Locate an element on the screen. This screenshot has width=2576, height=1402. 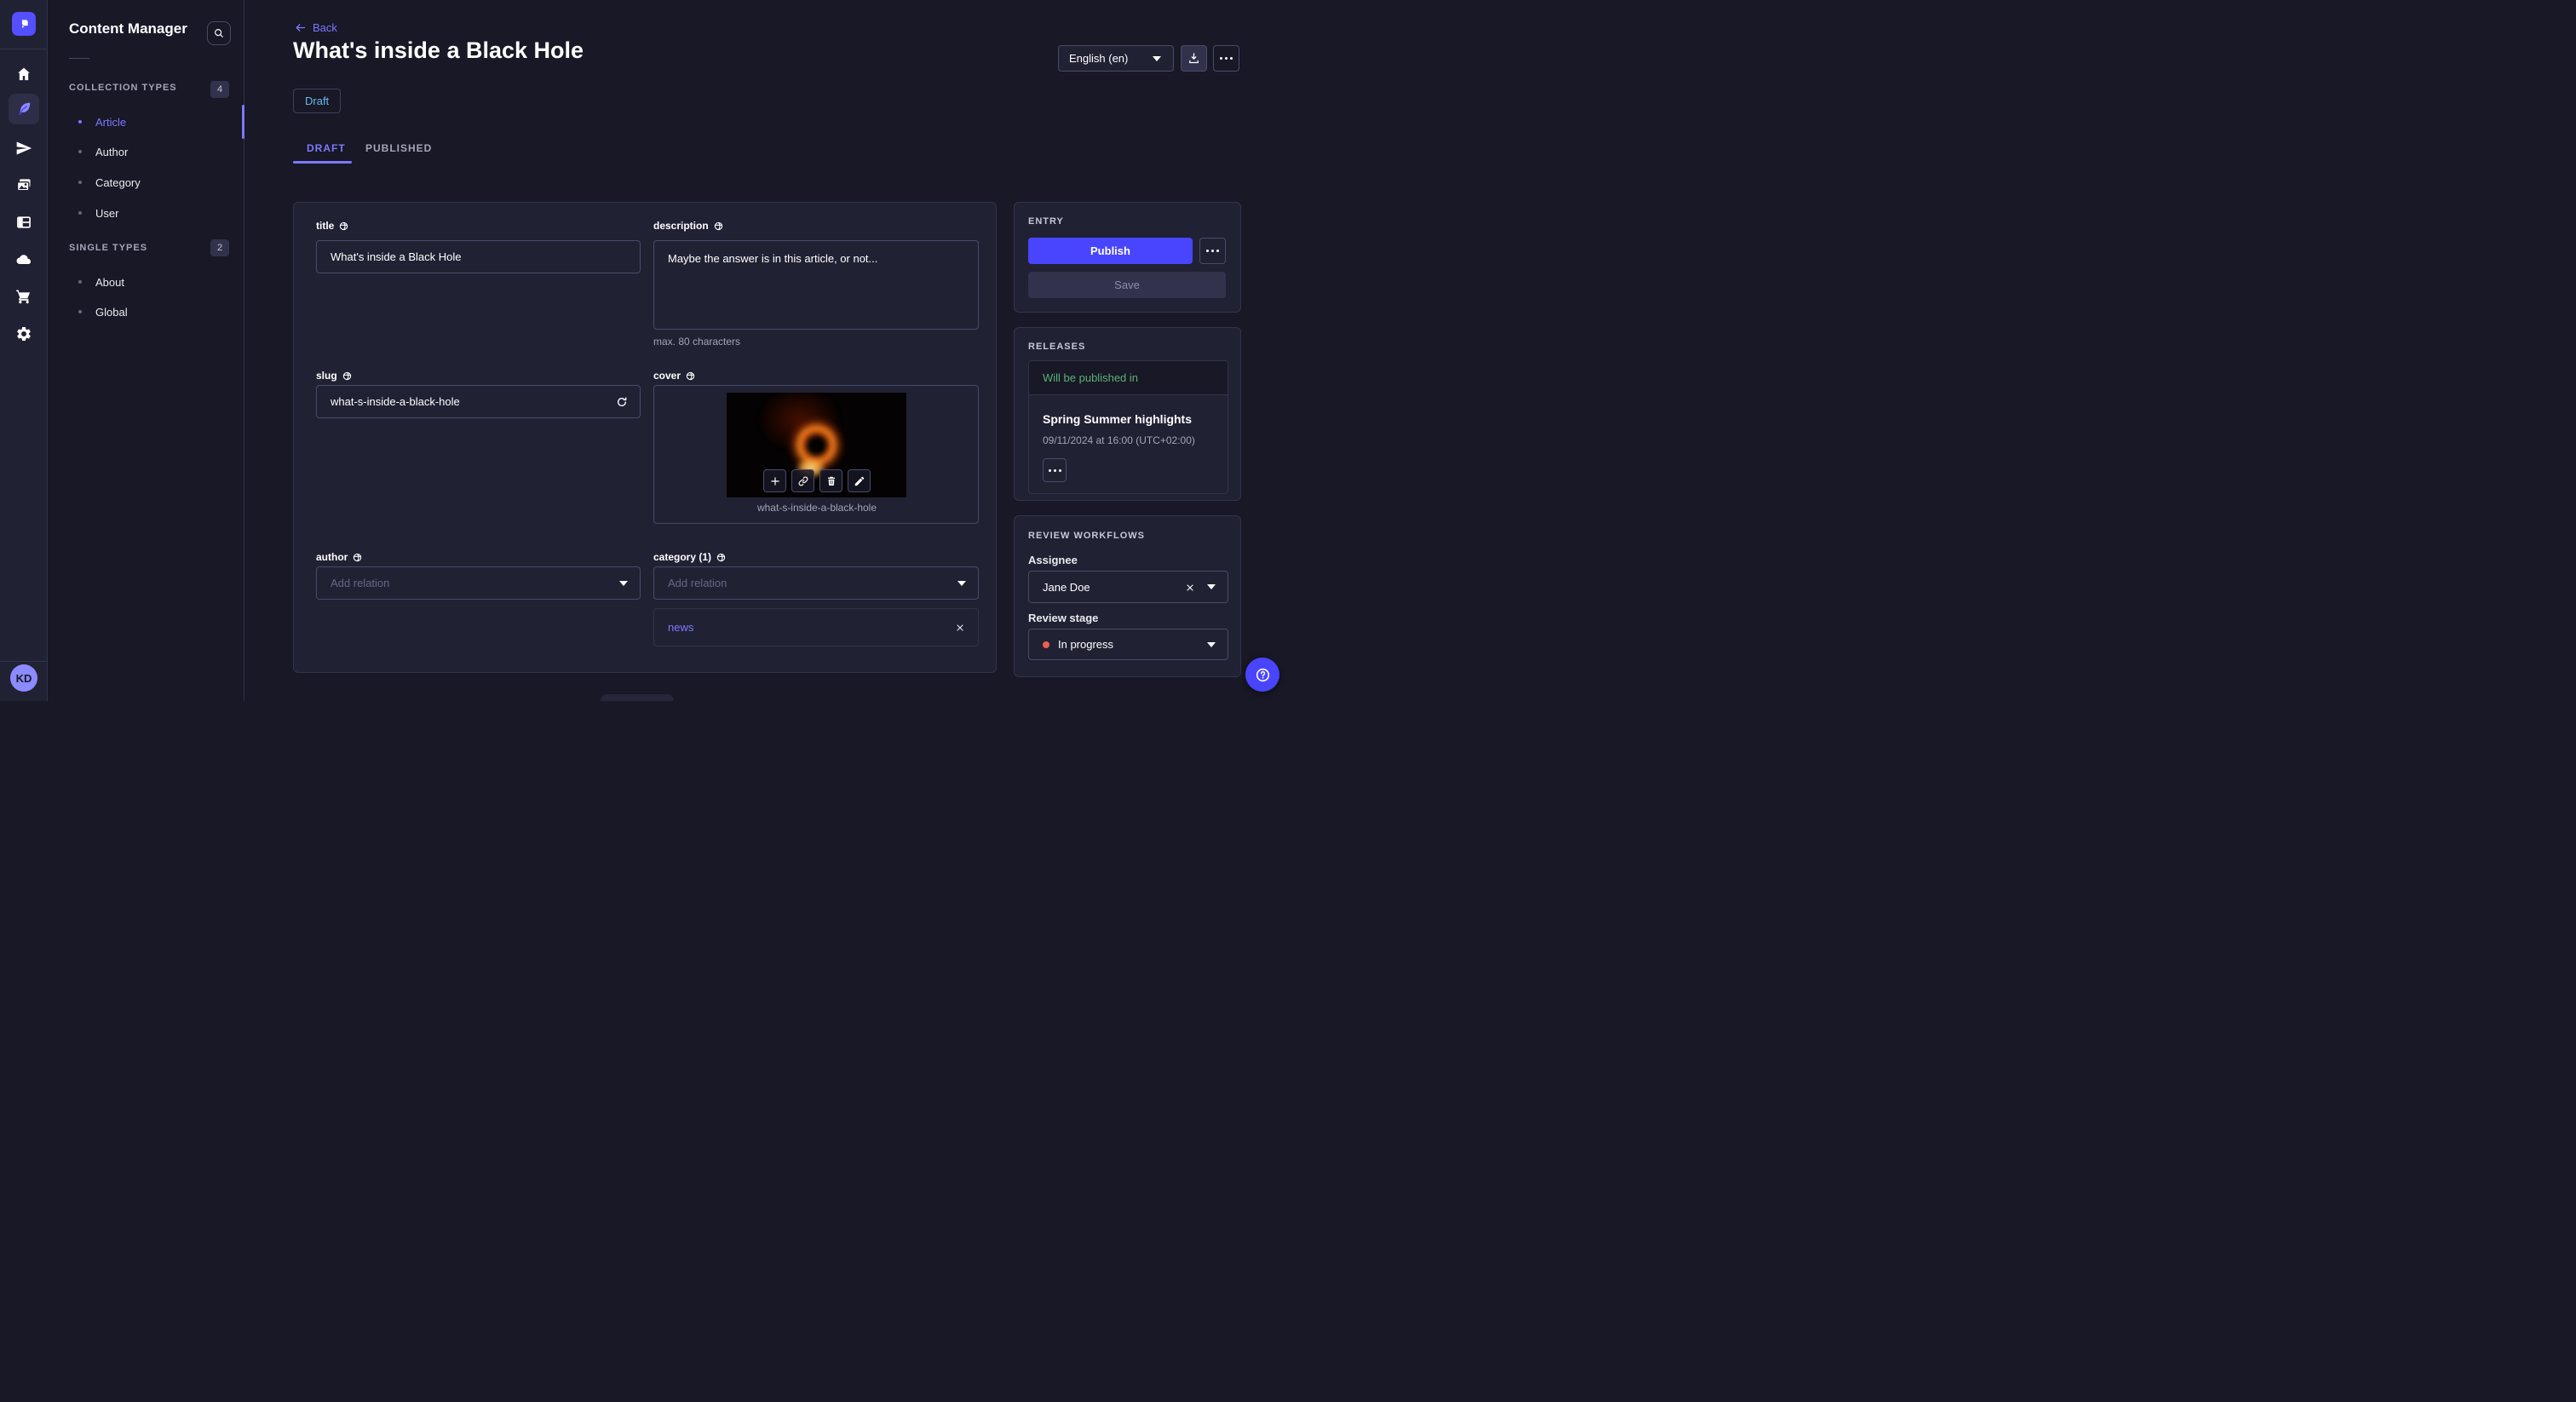
link-icon is located at coordinates (803, 481).